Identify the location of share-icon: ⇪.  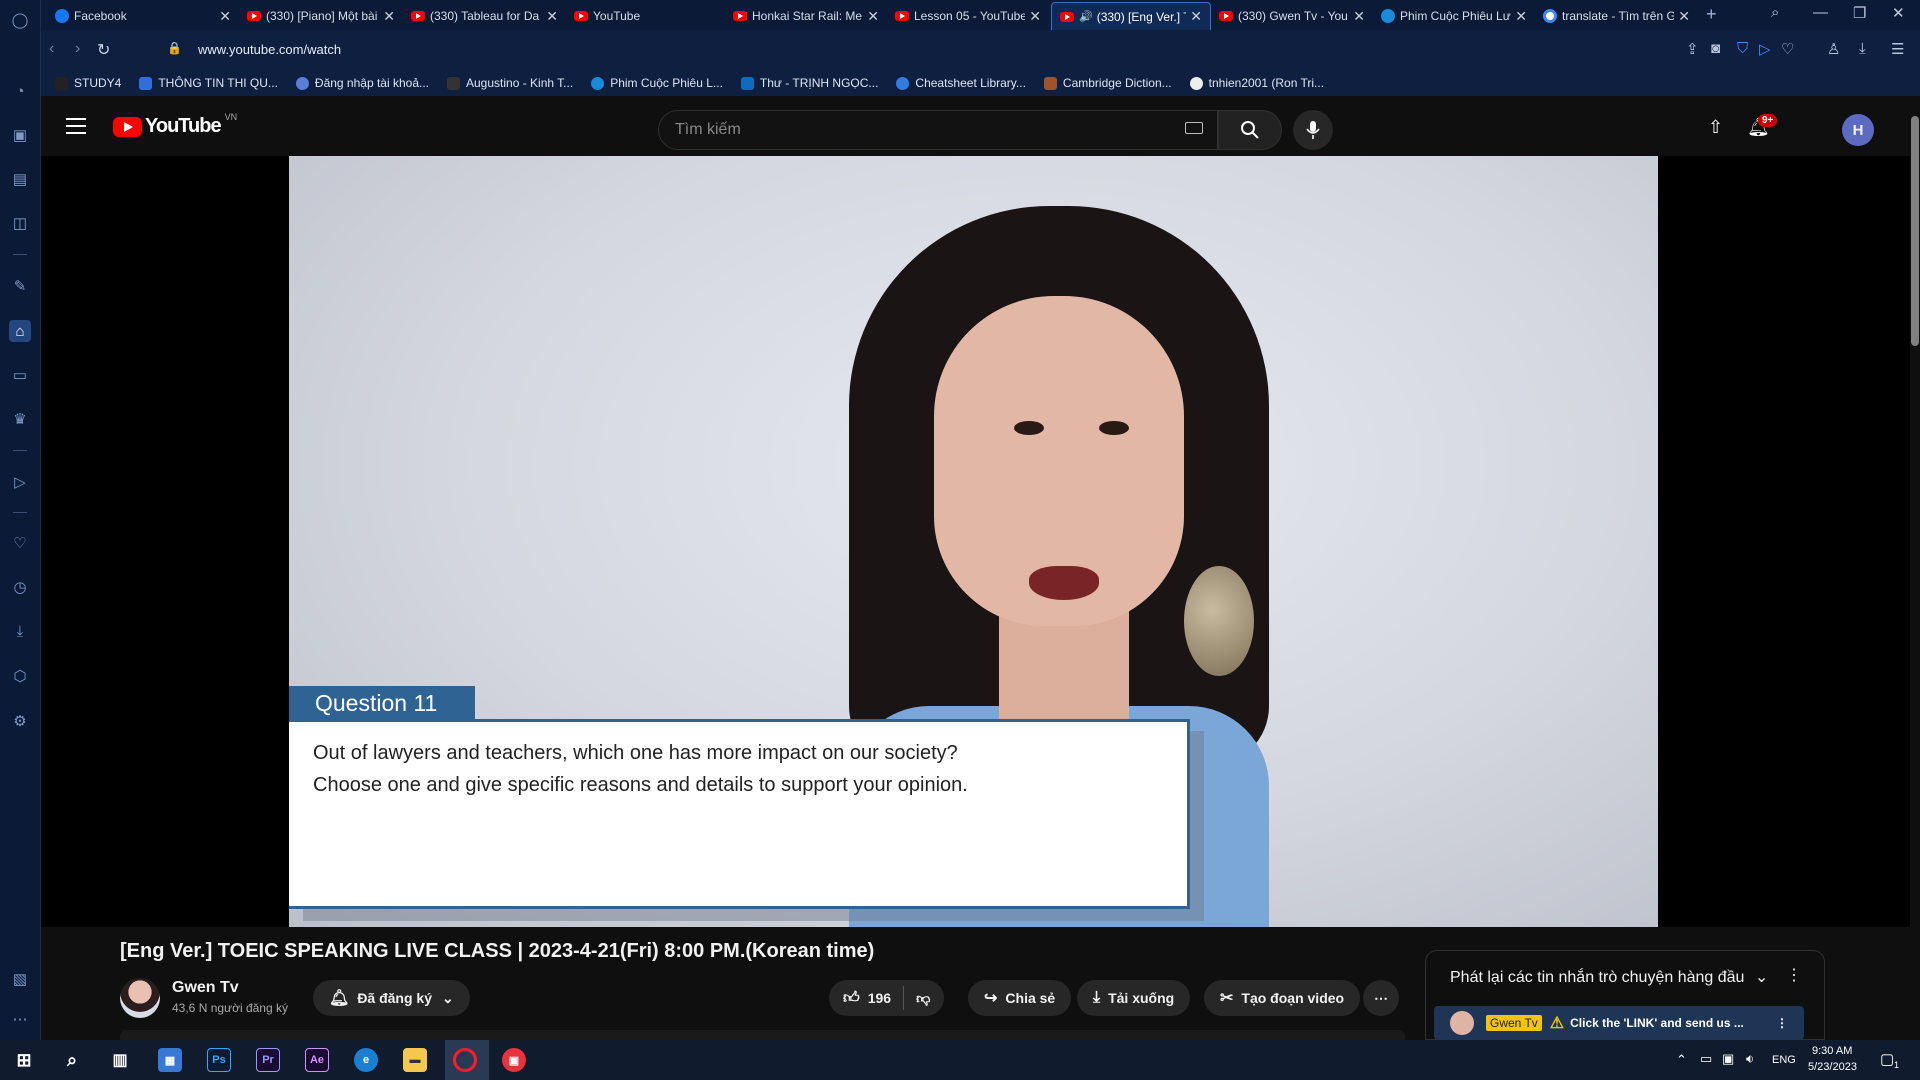
(1692, 49).